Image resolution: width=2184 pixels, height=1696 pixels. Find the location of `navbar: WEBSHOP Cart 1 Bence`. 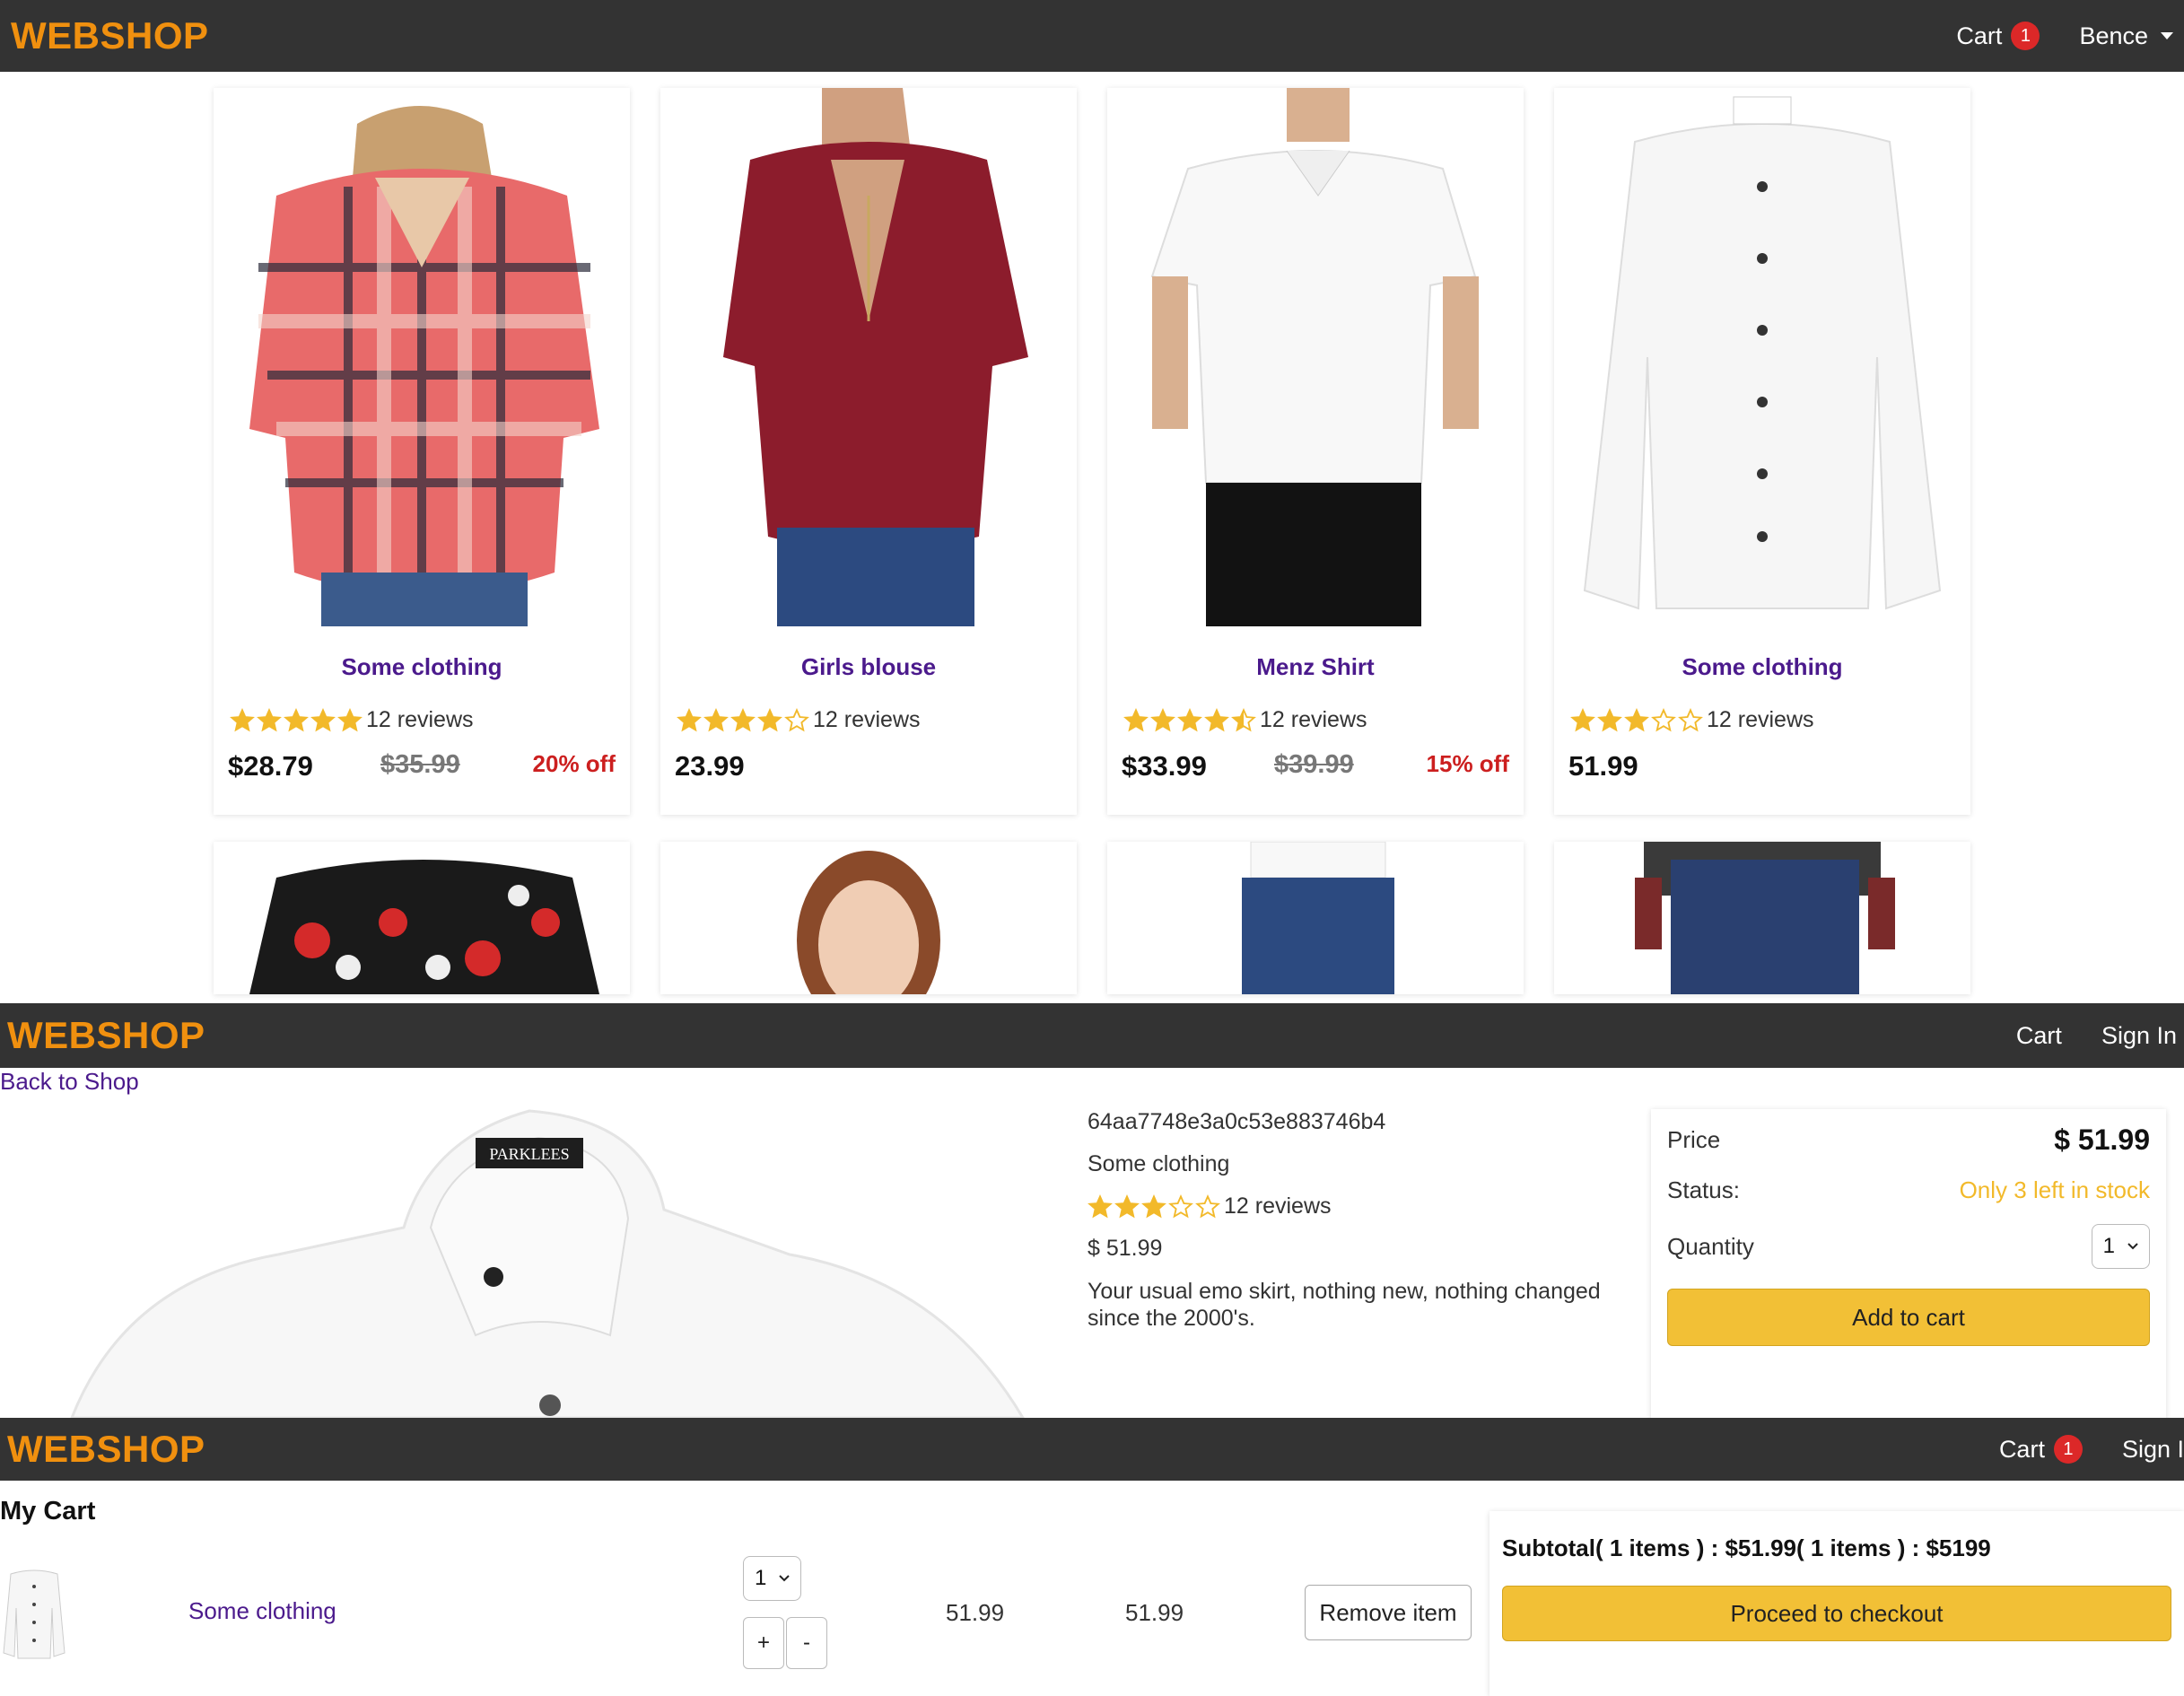

navbar: WEBSHOP Cart 1 Bence is located at coordinates (1092, 36).